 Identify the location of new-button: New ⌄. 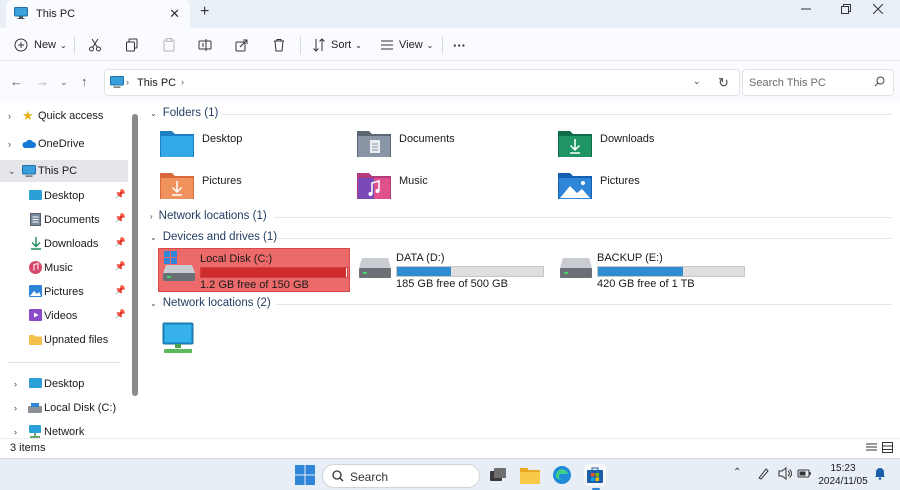
(40, 45).